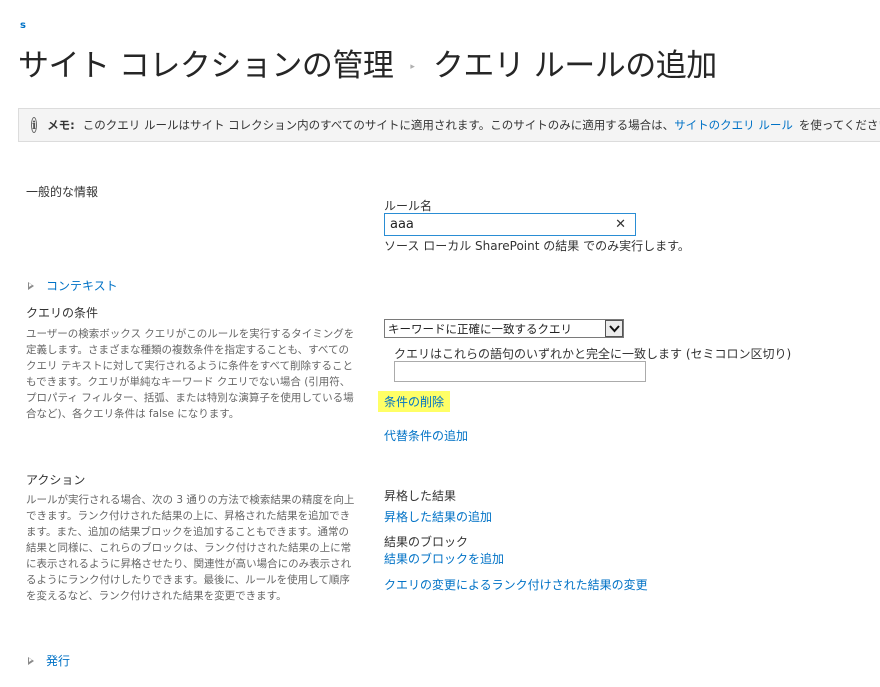  I want to click on change-ranked-results-link: クエリの変更によるランク付けされた結果の変更, so click(516, 584).